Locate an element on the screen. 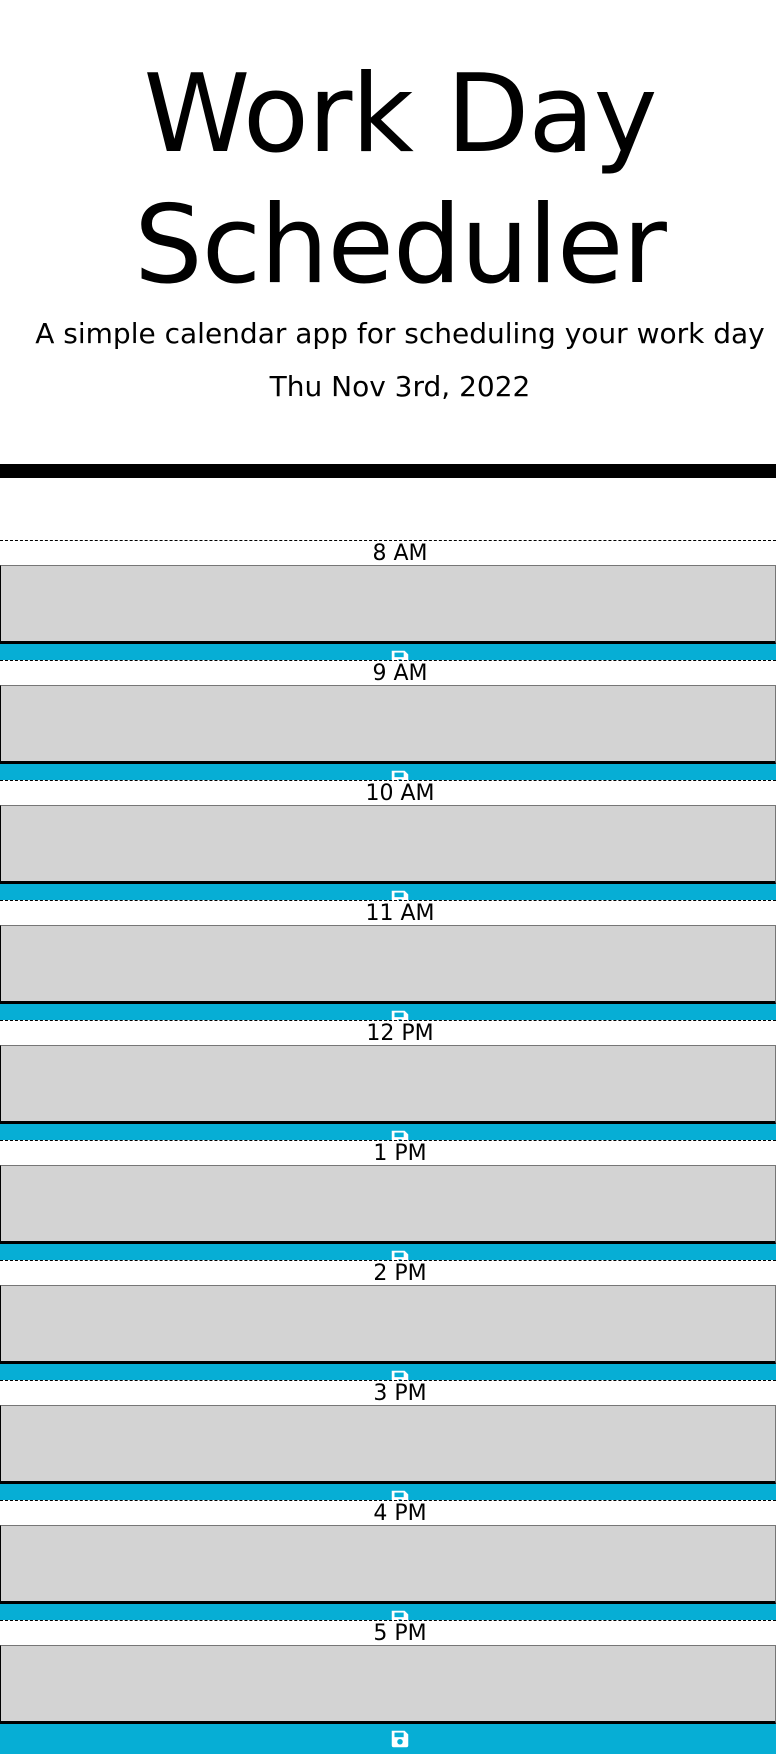  hour-label: 5 PM is located at coordinates (400, 1633).